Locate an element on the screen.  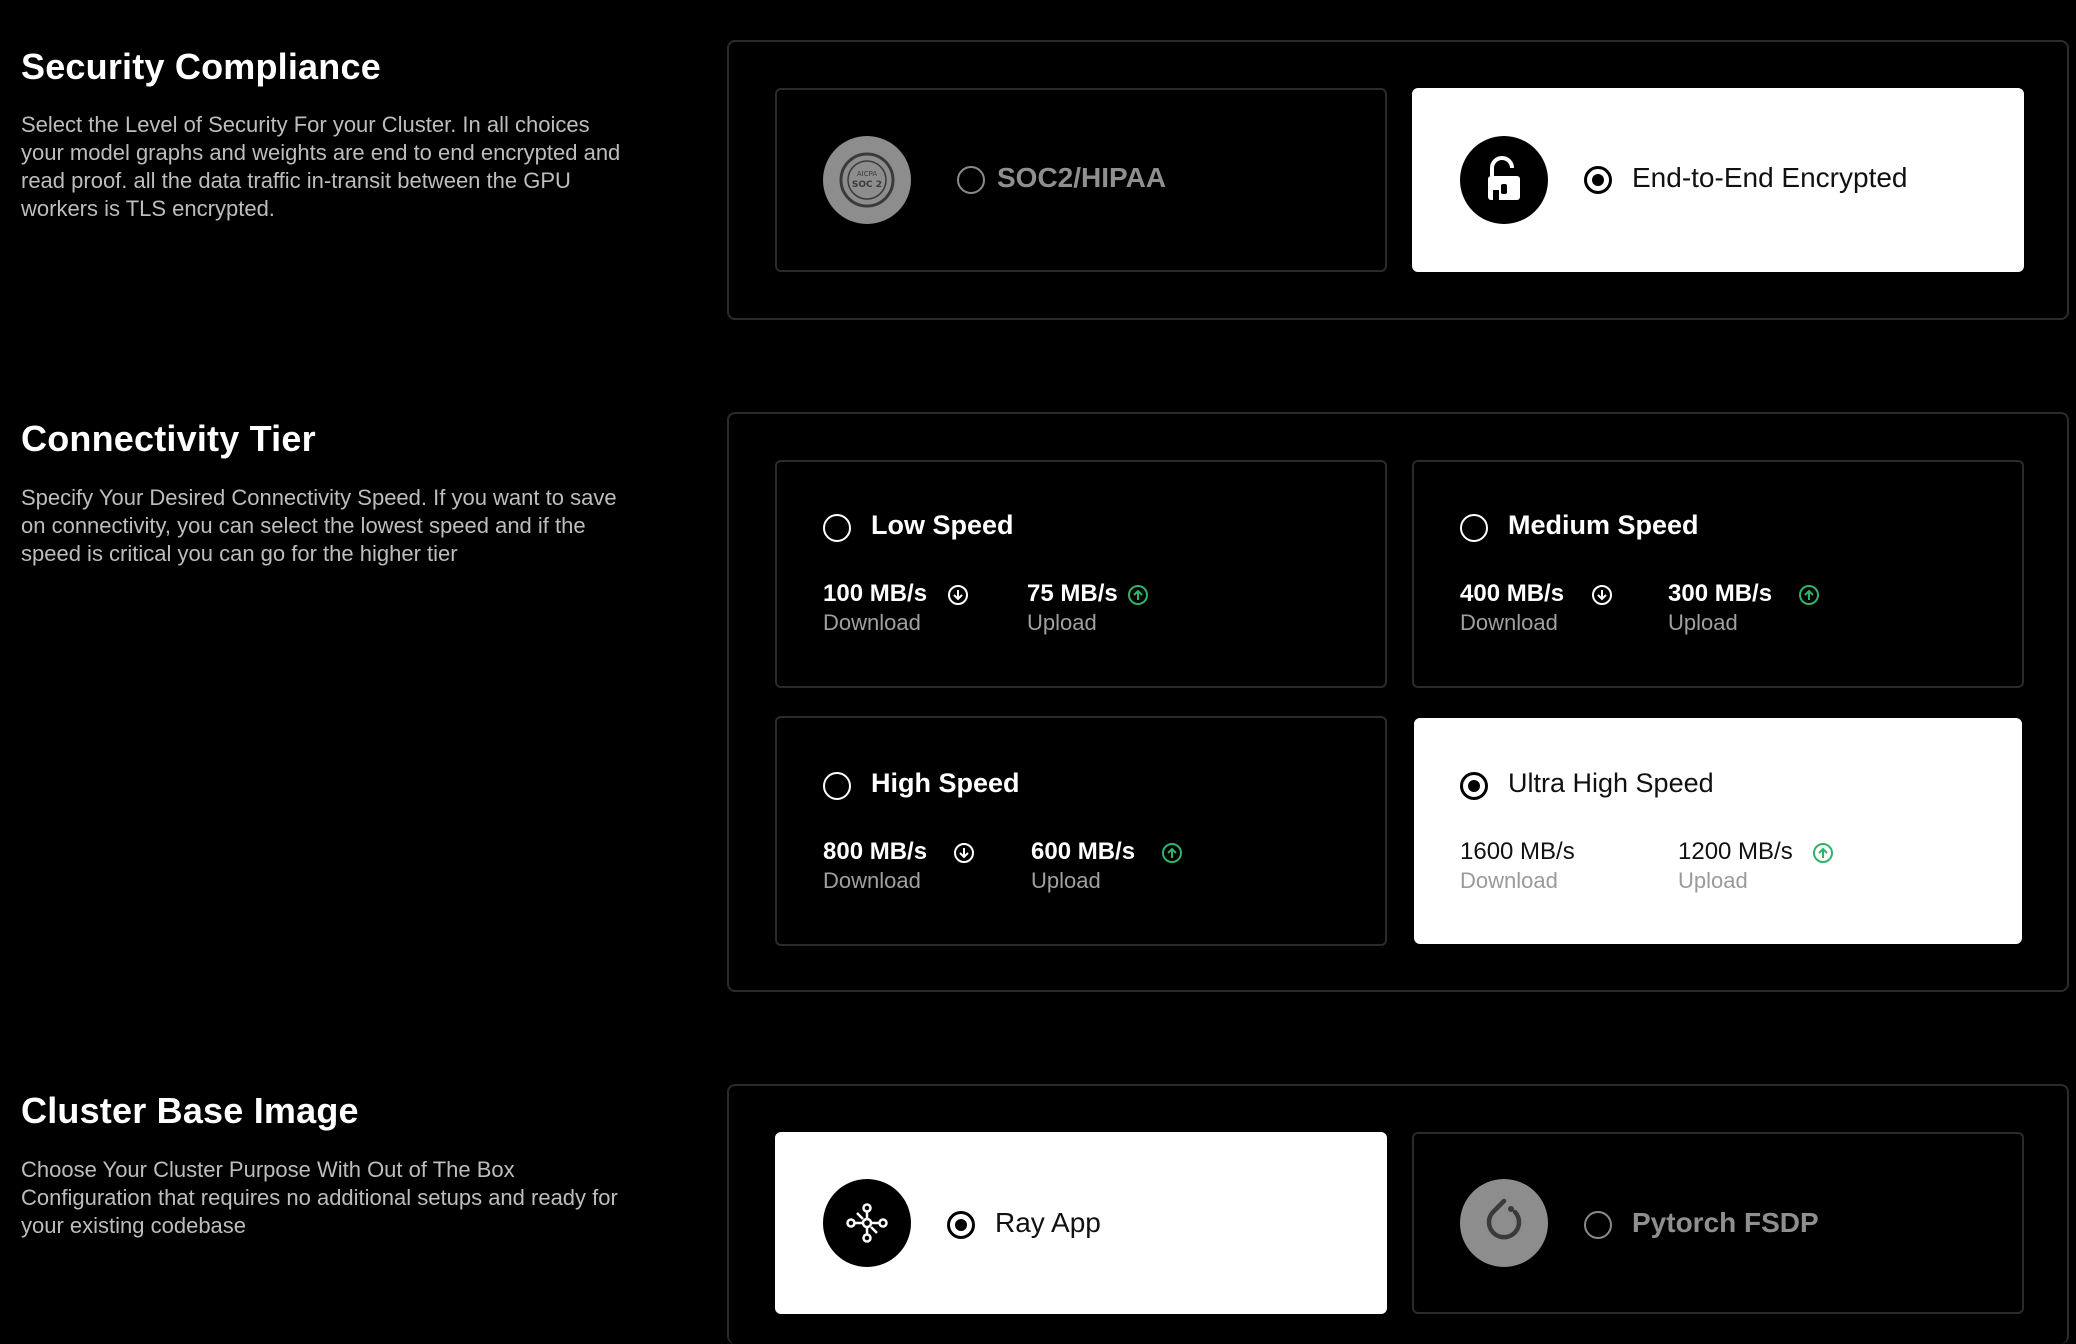
high-speed-radio is located at coordinates (837, 786).